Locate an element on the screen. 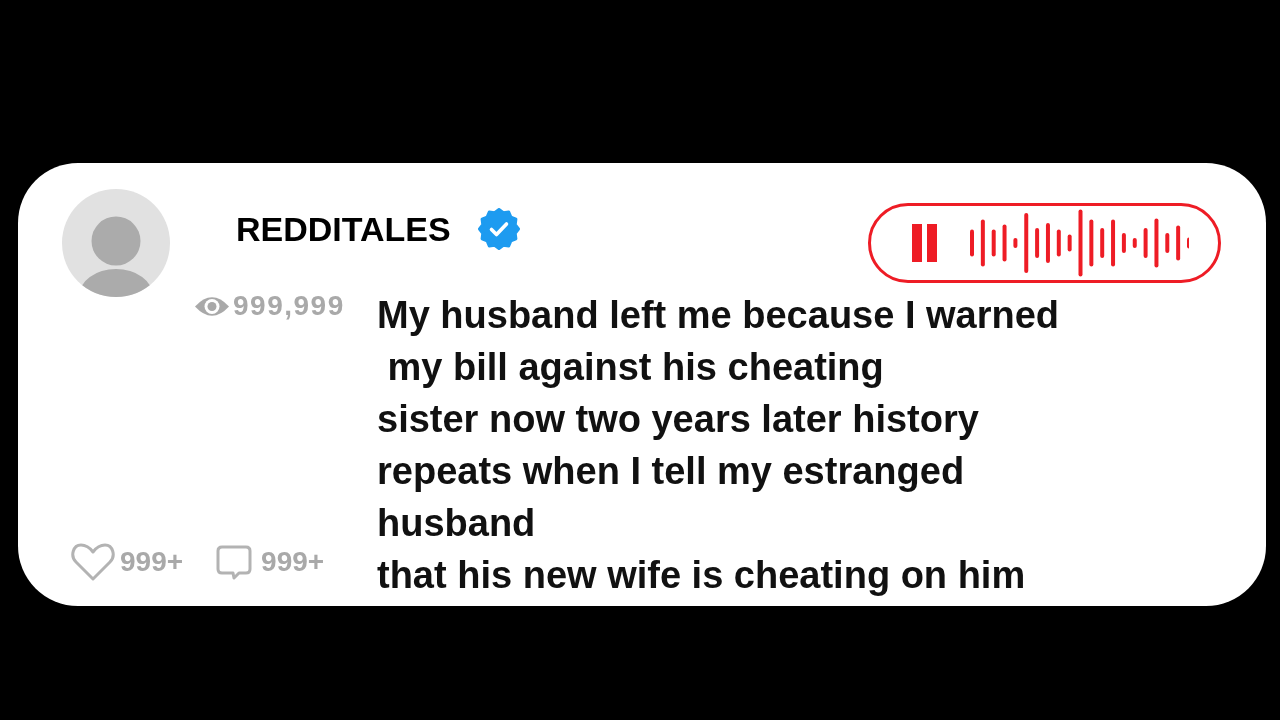 The height and width of the screenshot is (720, 1280). audio-player is located at coordinates (1044, 243).